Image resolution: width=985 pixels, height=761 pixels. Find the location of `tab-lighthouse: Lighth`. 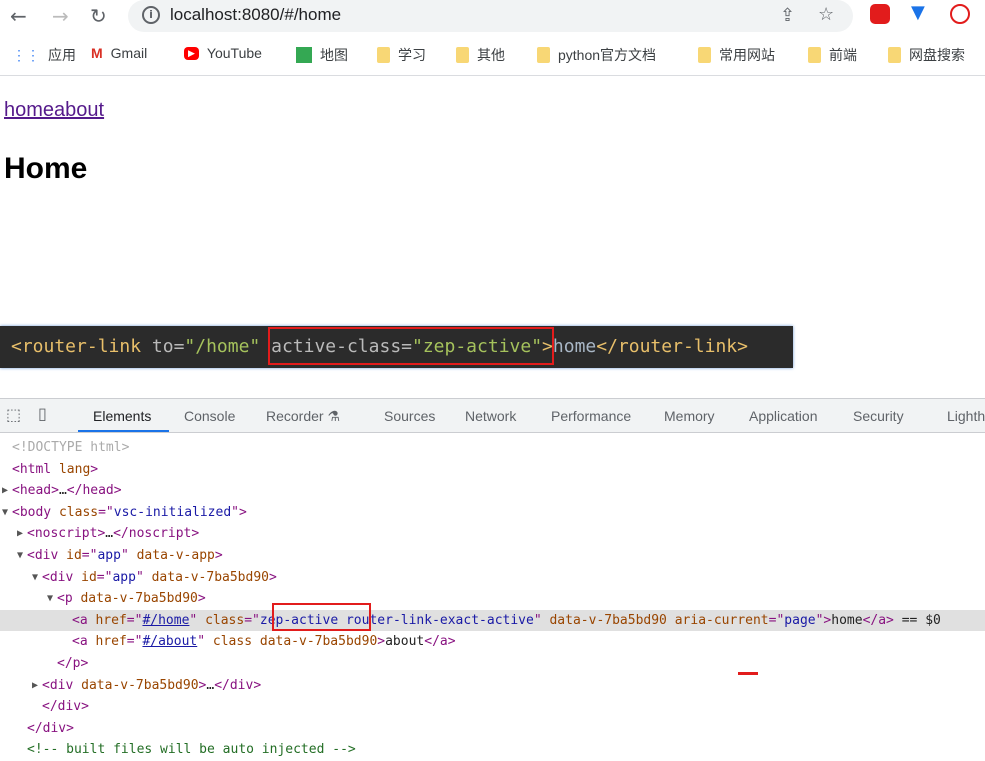

tab-lighthouse: Lighth is located at coordinates (966, 416).